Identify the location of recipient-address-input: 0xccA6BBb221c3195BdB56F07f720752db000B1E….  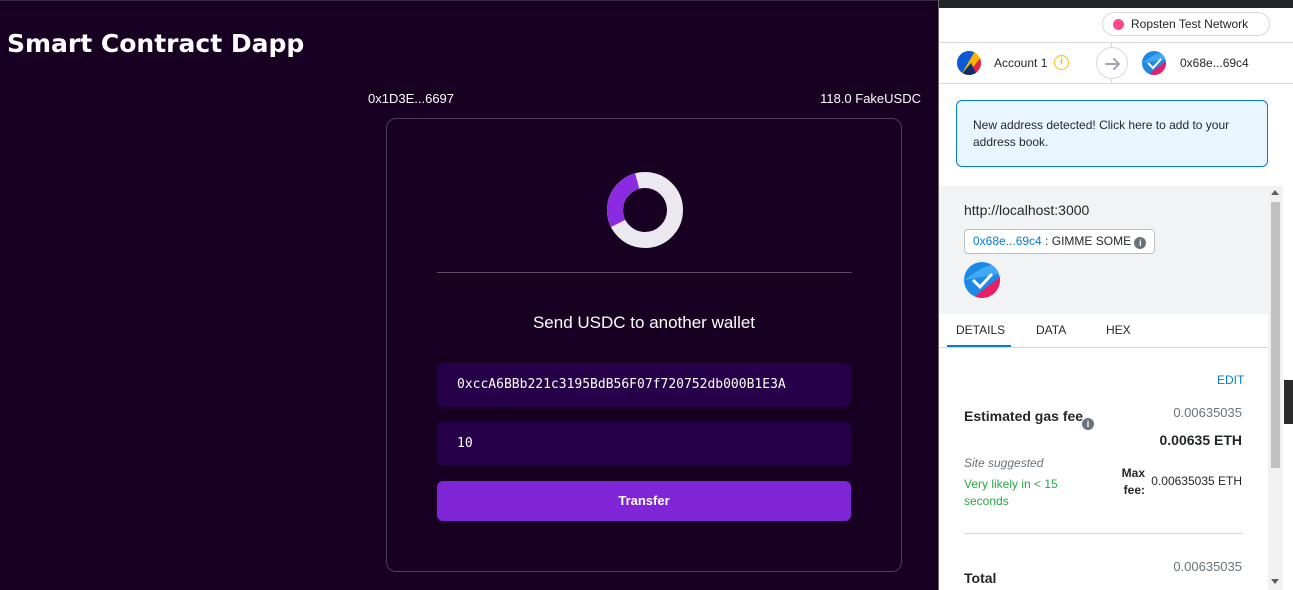
(644, 385).